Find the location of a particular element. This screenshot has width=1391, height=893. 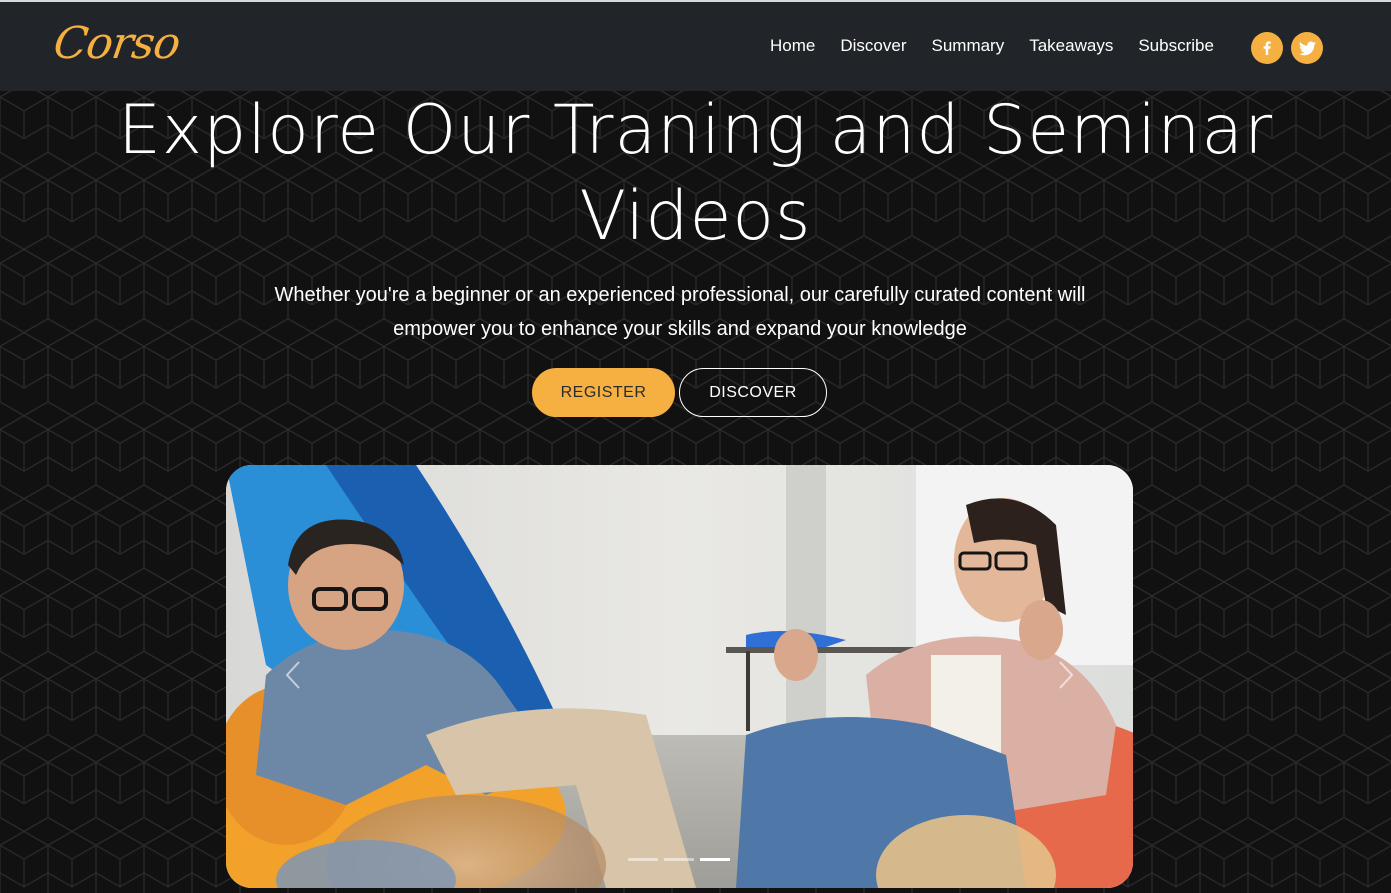

nav-item-summary: Summary is located at coordinates (967, 46).